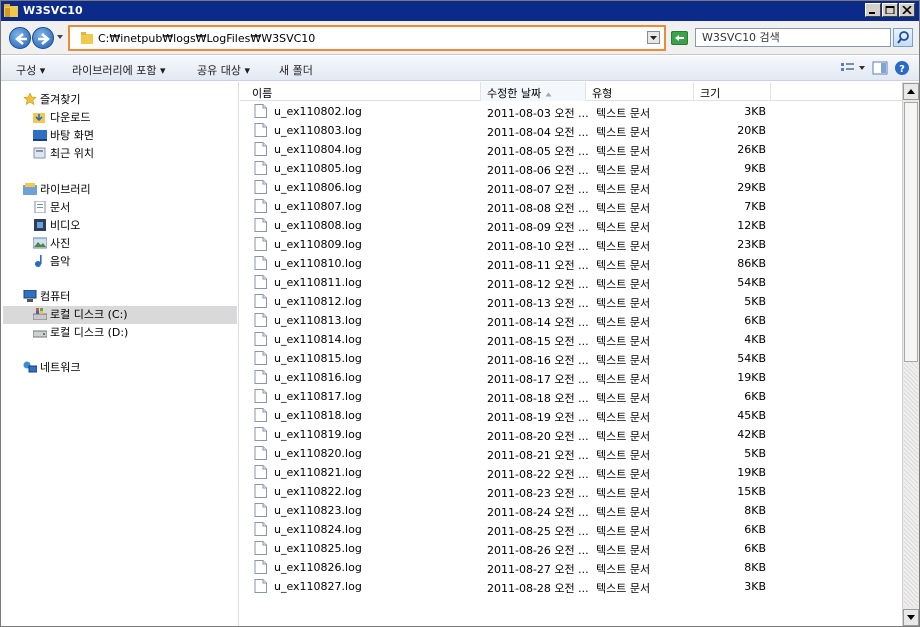 This screenshot has width=920, height=627. I want to click on new-folder-button: 새 폴더, so click(296, 70).